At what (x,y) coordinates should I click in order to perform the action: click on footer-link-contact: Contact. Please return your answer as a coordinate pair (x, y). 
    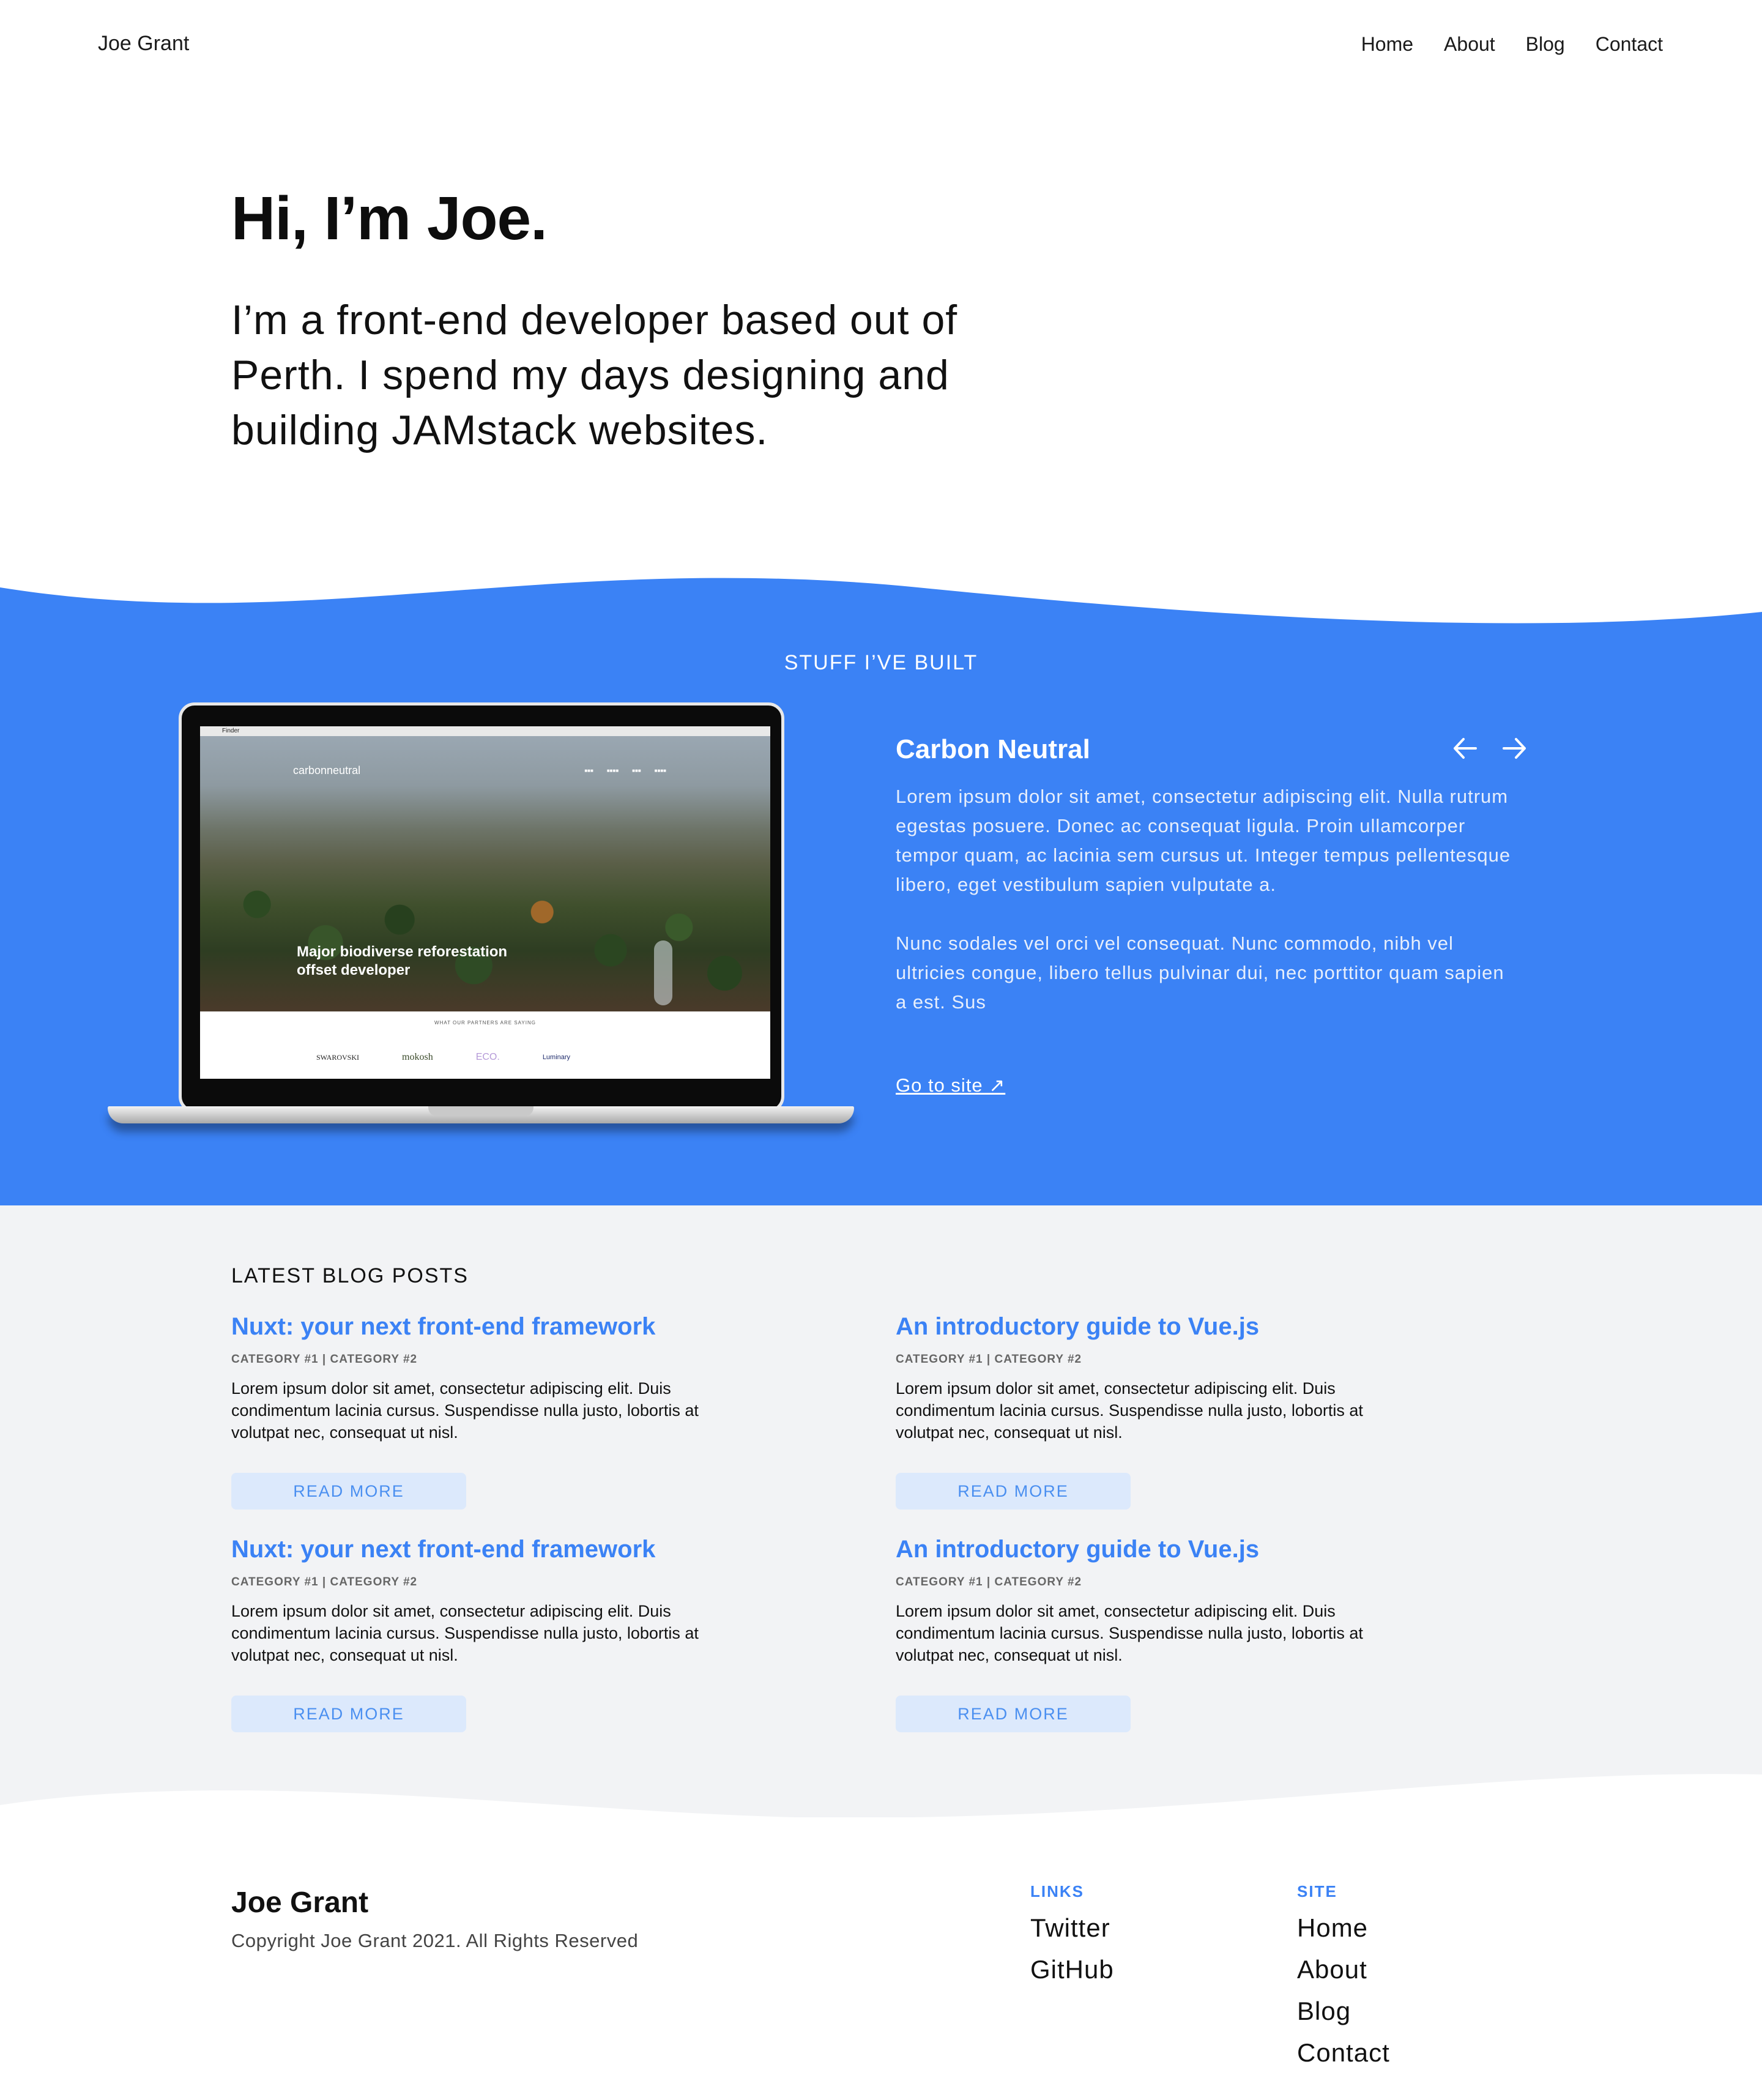
    Looking at the image, I should click on (1343, 2053).